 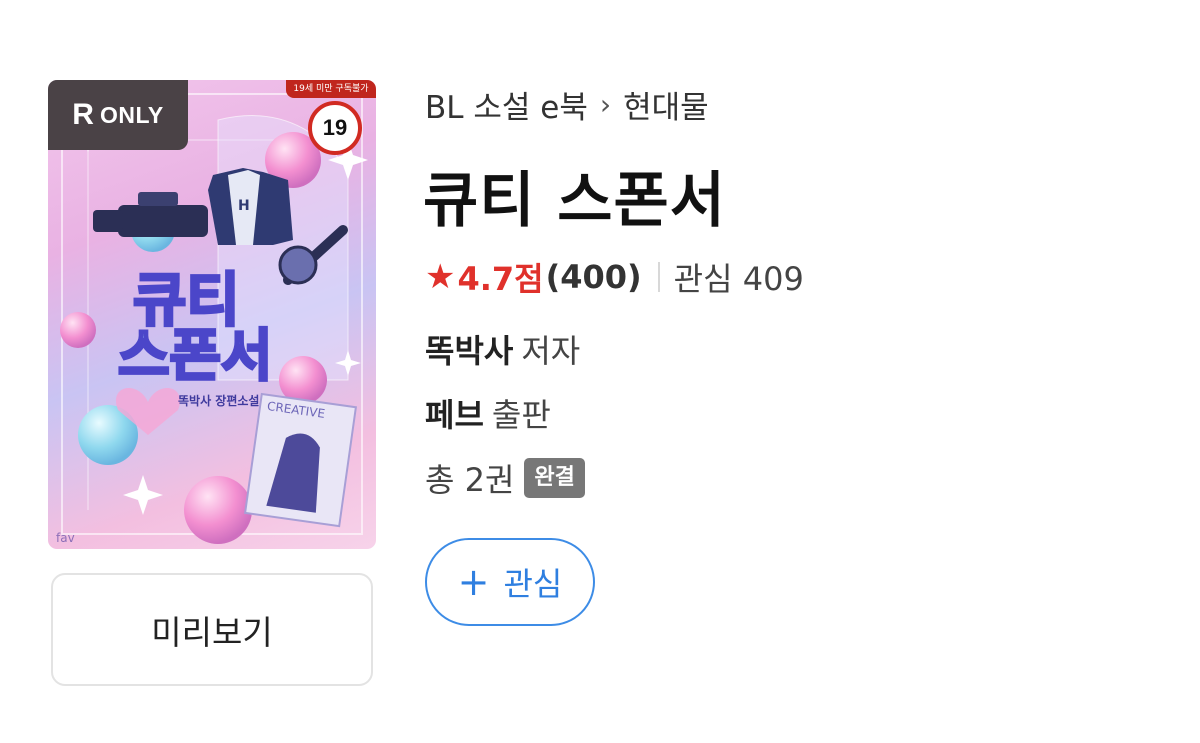 What do you see at coordinates (83, 114) in the screenshot?
I see `r-only-badge-letter: R` at bounding box center [83, 114].